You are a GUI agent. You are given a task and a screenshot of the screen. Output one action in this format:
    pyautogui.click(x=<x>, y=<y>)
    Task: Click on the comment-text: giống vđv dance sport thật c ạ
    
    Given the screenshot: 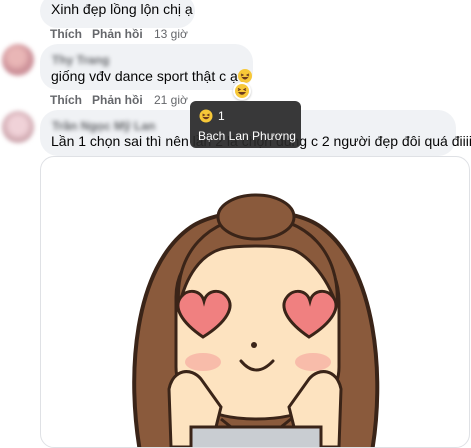 What is the action you would take?
    pyautogui.click(x=151, y=76)
    